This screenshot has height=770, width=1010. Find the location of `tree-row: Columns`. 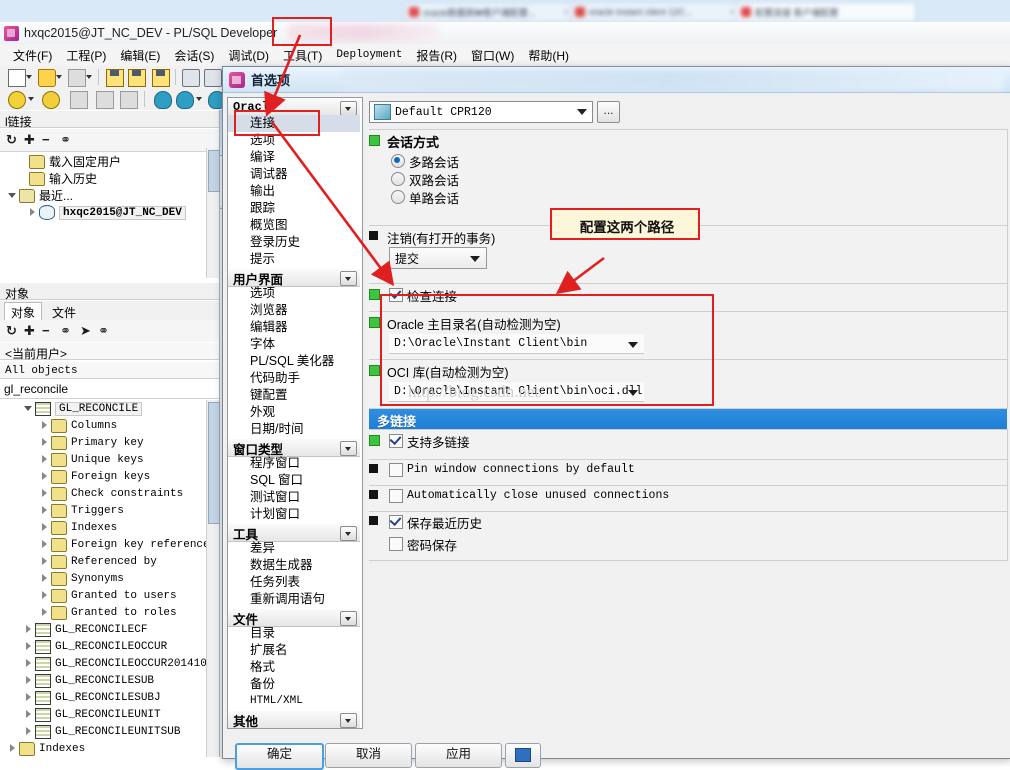

tree-row: Columns is located at coordinates (78, 425).